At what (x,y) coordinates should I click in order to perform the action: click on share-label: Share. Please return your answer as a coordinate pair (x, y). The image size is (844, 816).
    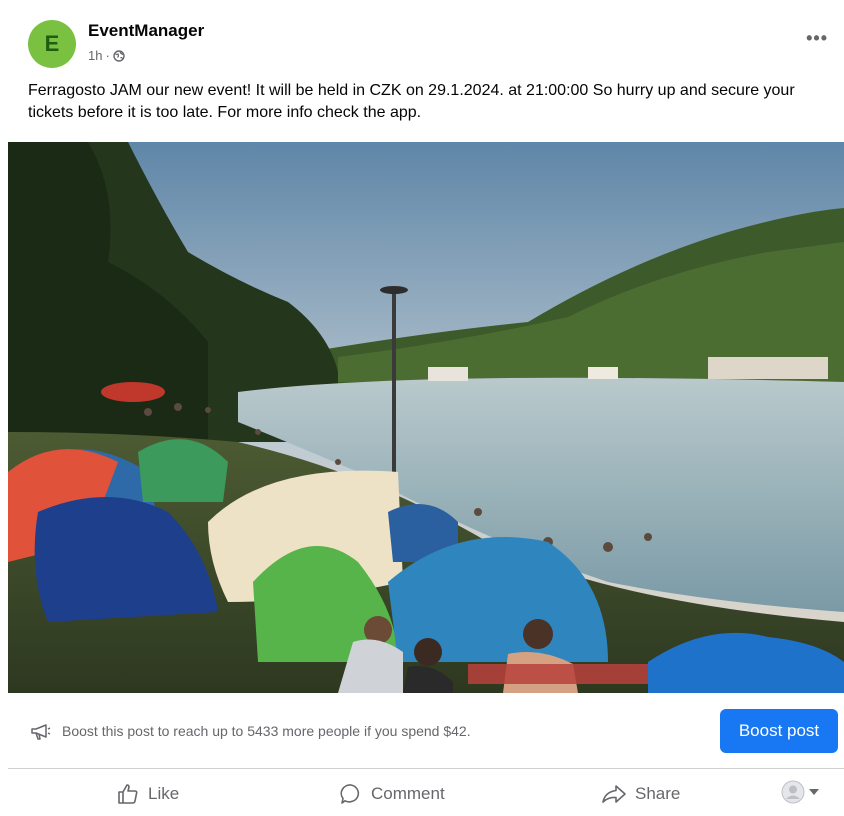
    Looking at the image, I should click on (658, 793).